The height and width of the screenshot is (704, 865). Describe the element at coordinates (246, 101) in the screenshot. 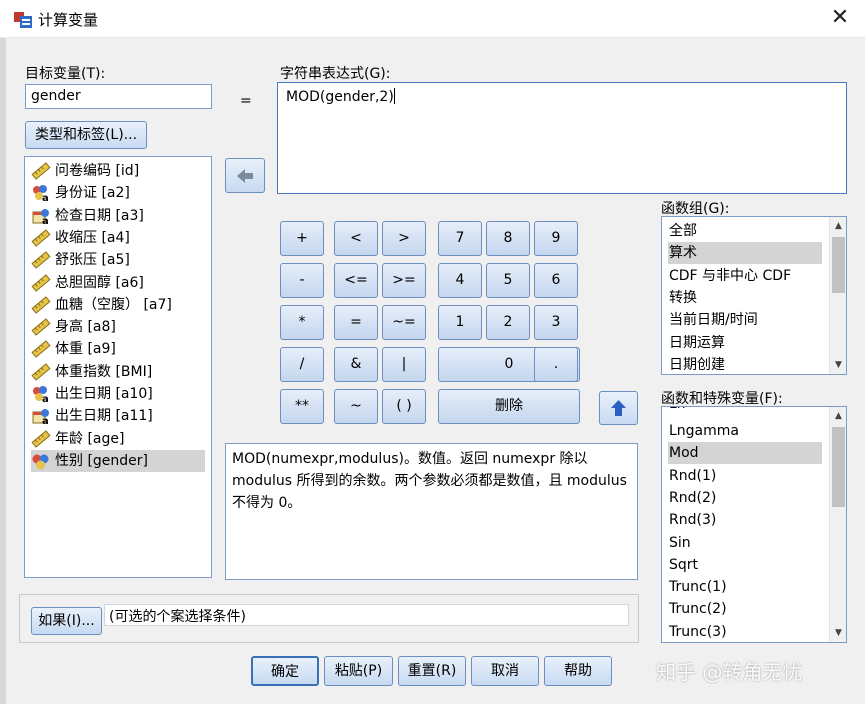

I see `equals-sign: =` at that location.